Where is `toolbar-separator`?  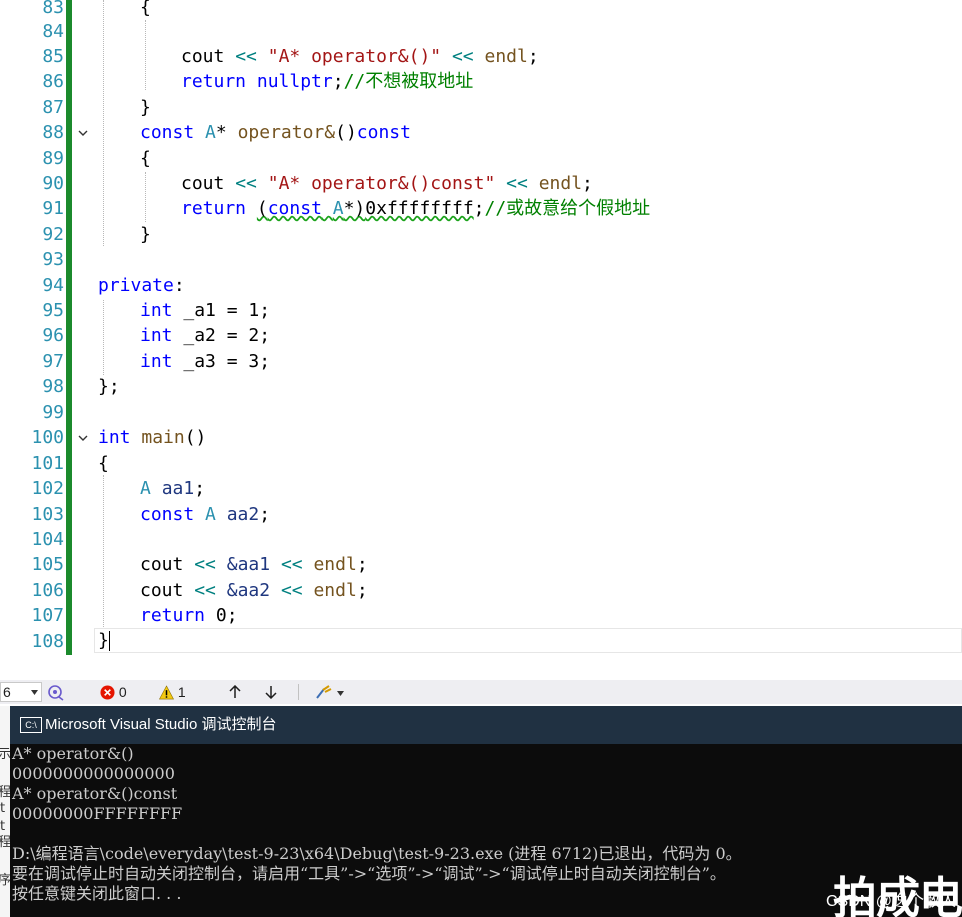
toolbar-separator is located at coordinates (298, 692).